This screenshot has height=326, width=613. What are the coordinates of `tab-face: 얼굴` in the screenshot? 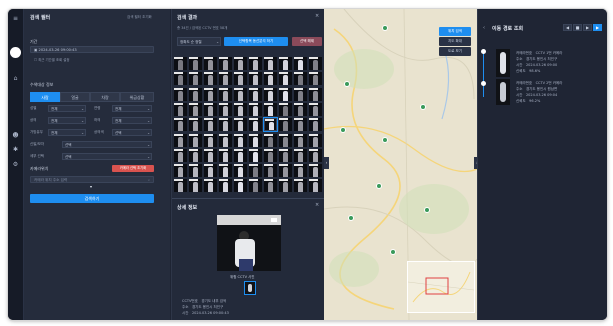 It's located at (75, 97).